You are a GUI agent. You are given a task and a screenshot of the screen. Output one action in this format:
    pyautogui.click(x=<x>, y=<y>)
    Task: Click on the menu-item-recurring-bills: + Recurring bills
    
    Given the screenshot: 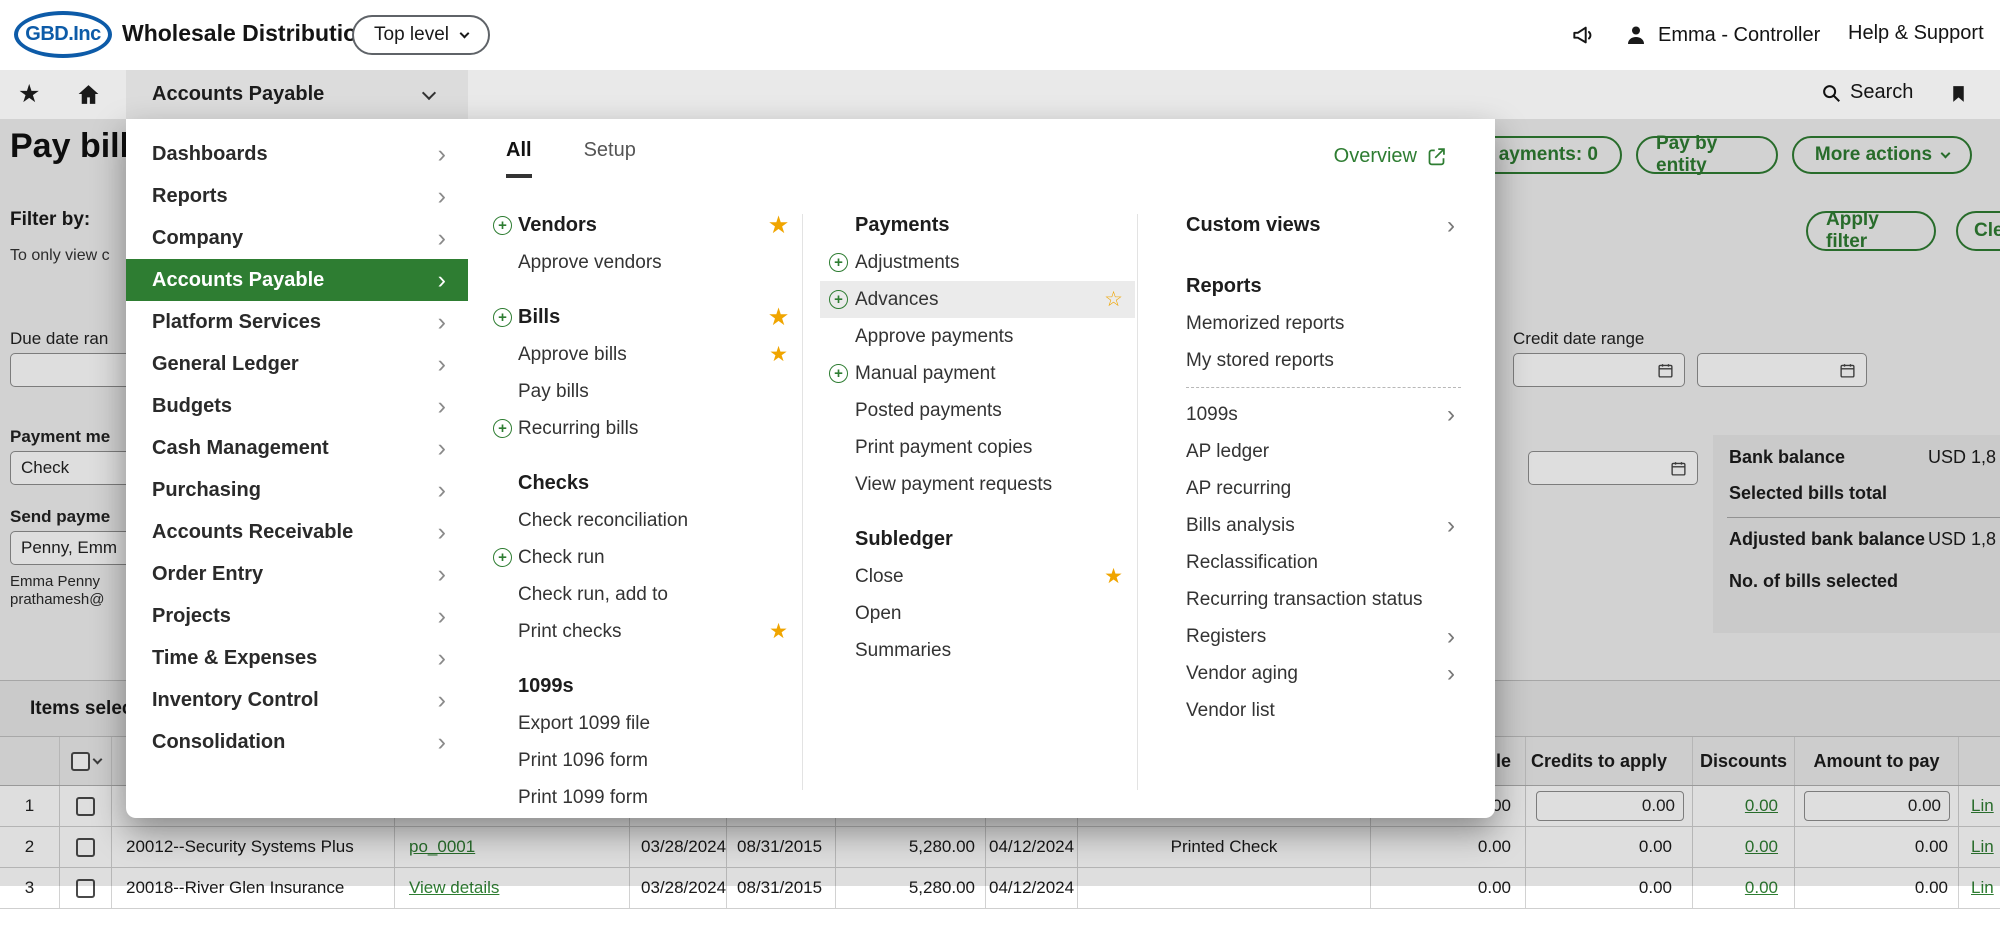 What is the action you would take?
    pyautogui.click(x=640, y=428)
    